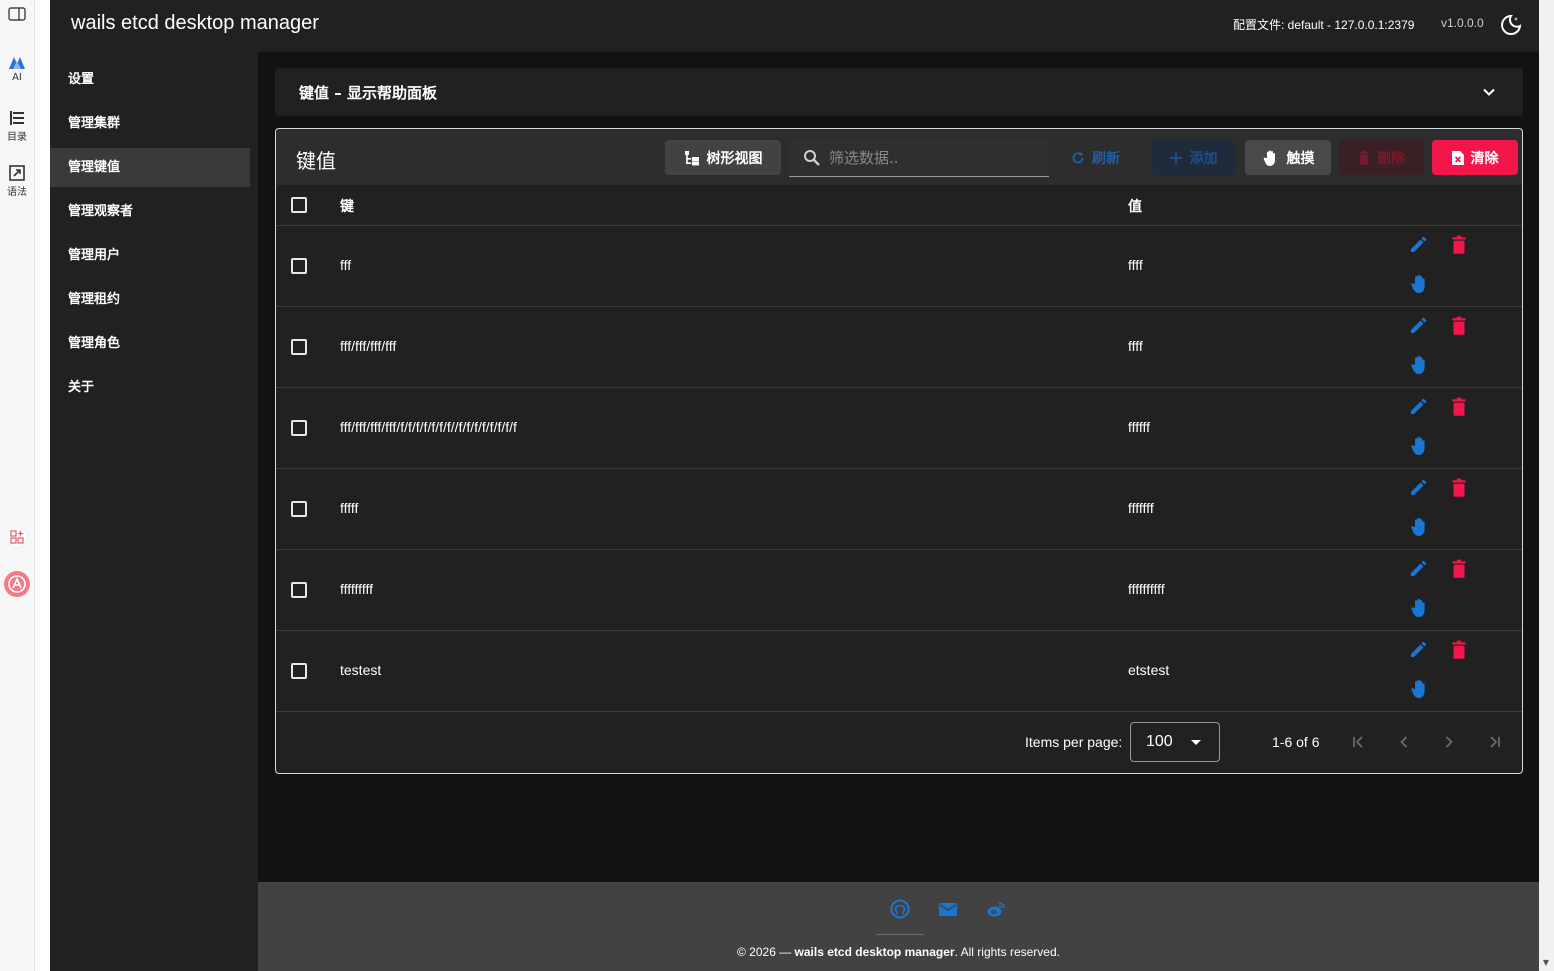  I want to click on expand-icon, so click(17, 173).